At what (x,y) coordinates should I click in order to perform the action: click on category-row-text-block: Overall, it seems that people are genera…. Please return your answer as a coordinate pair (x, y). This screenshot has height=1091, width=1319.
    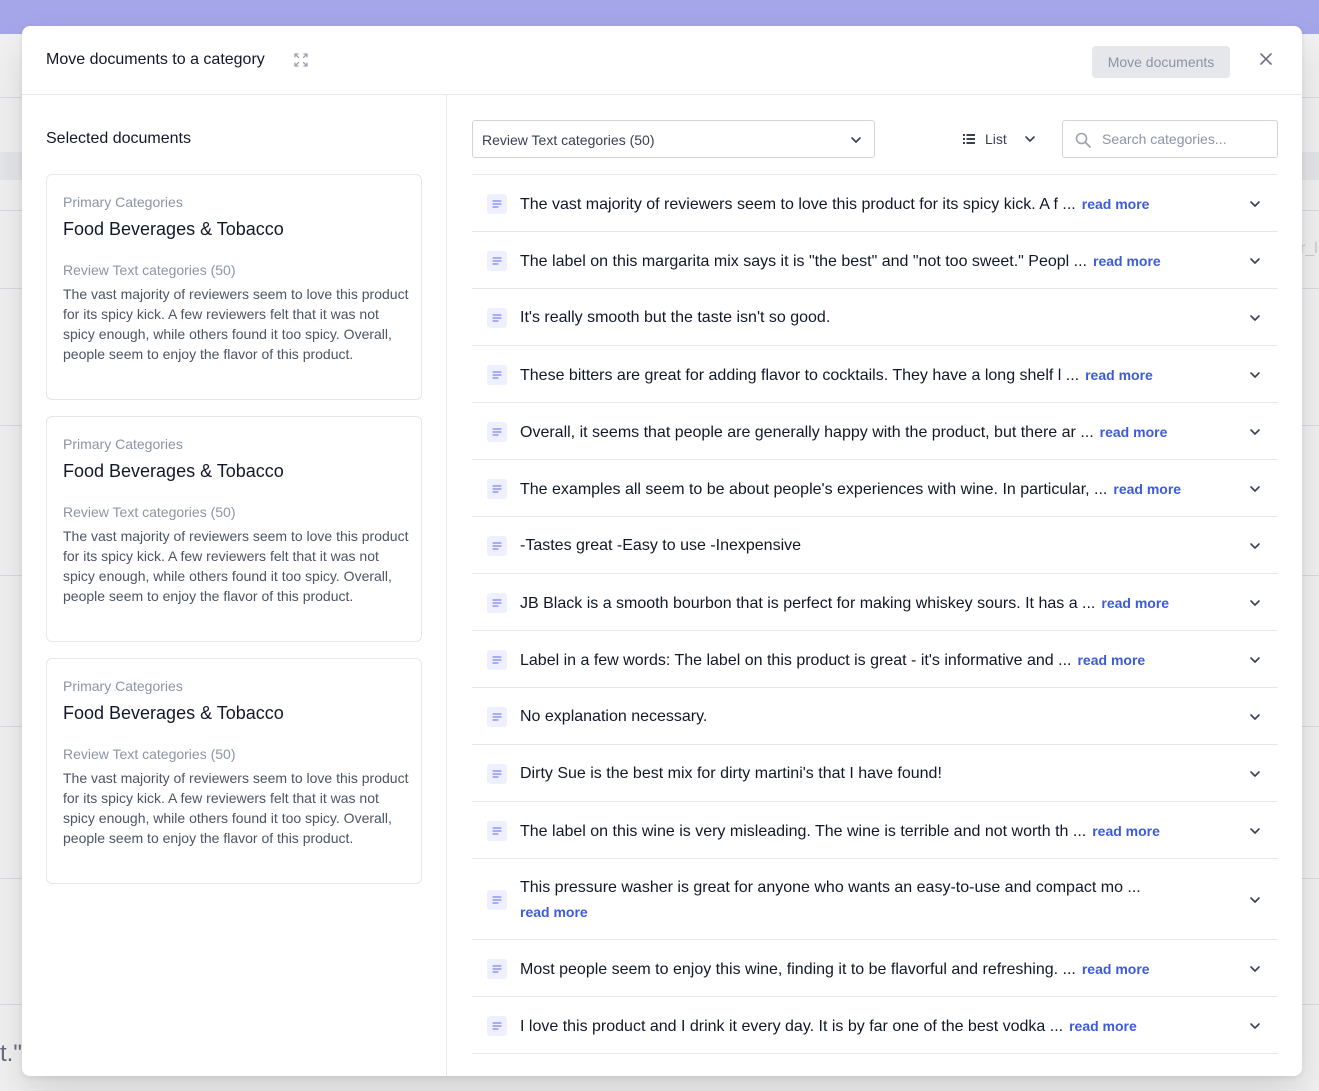
    Looking at the image, I should click on (860, 432).